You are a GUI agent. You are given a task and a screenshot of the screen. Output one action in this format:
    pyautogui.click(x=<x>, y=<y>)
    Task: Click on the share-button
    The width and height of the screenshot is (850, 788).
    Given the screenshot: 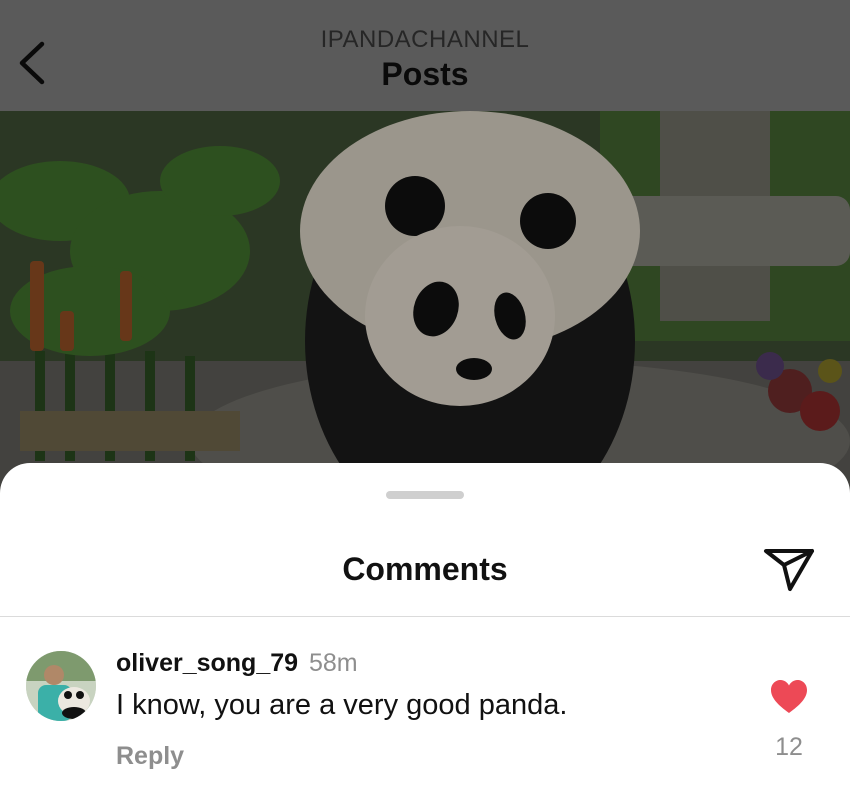 What is the action you would take?
    pyautogui.click(x=789, y=569)
    